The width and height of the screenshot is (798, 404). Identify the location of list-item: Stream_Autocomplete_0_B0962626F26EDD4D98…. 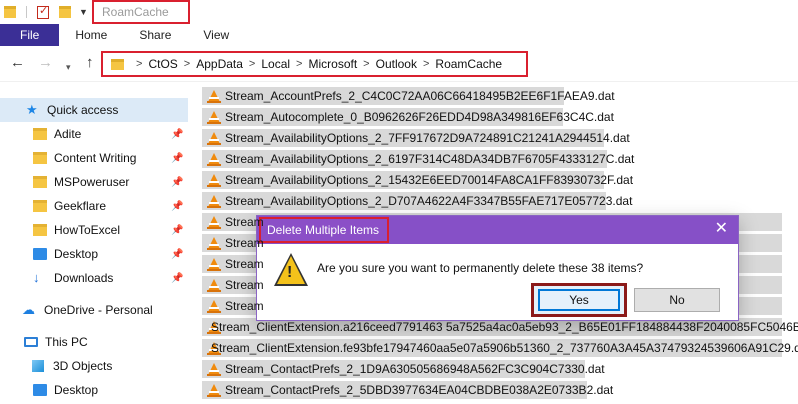
(500, 117).